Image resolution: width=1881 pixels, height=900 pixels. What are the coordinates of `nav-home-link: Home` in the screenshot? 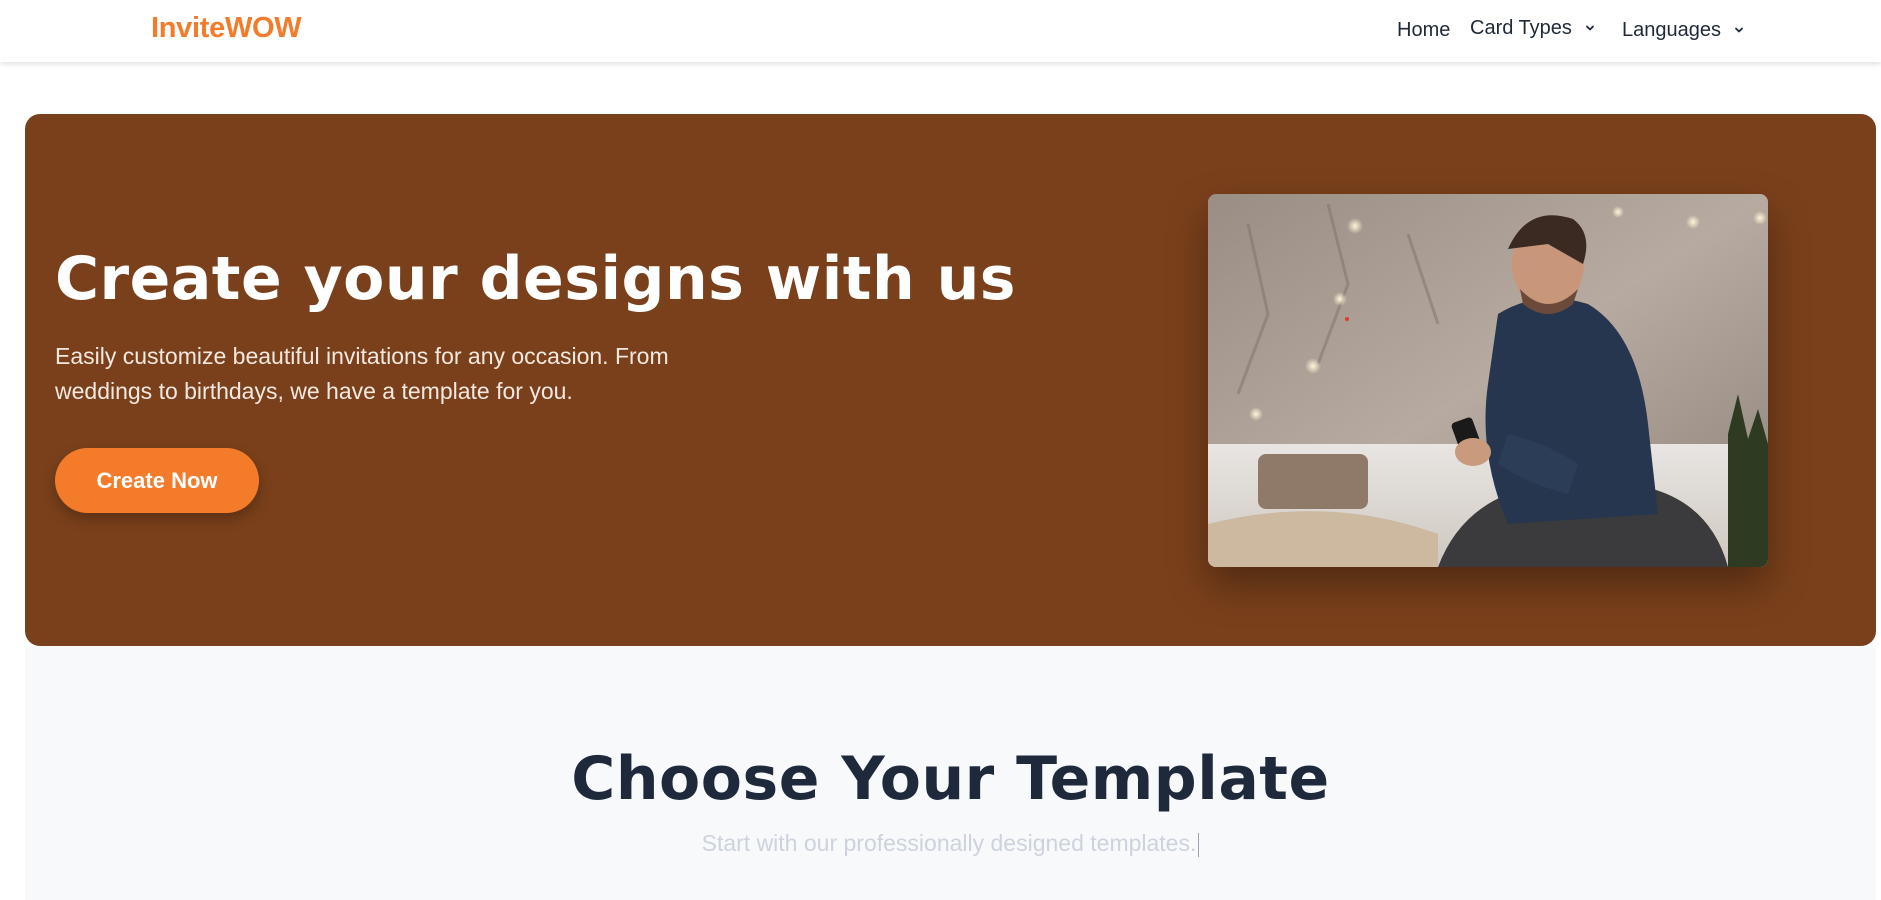 It's located at (1423, 30).